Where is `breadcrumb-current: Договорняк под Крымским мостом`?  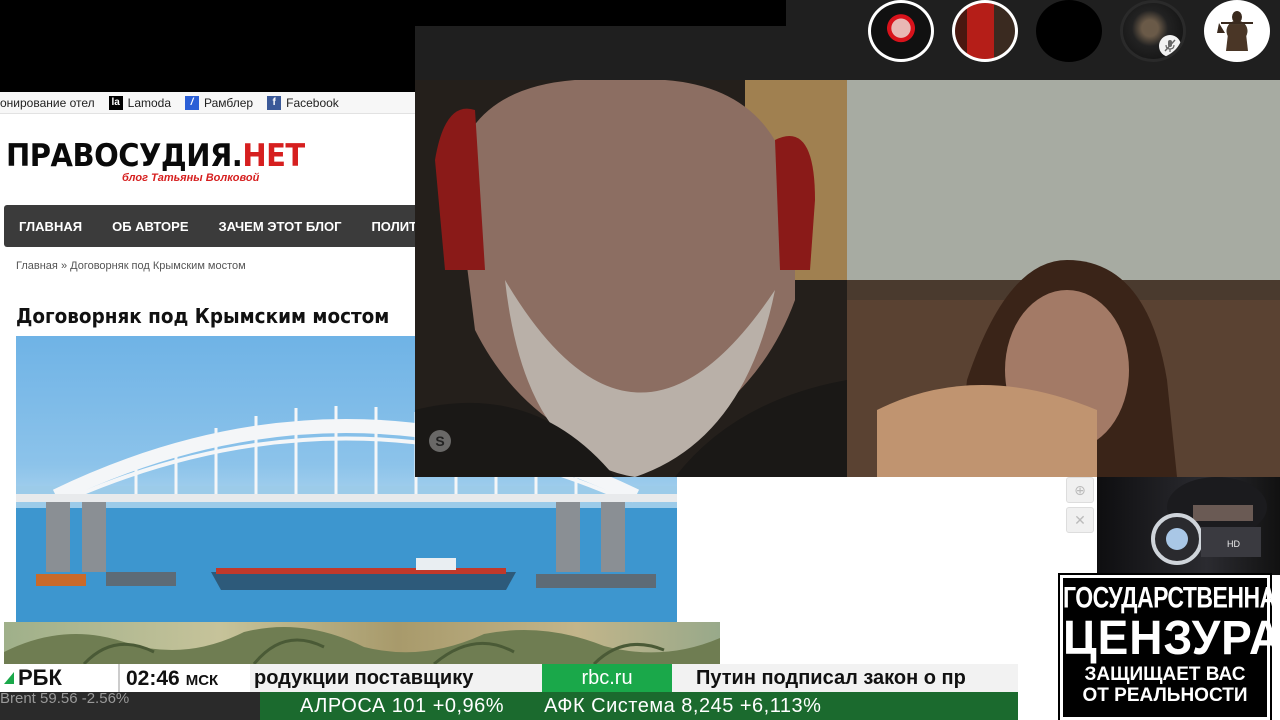
breadcrumb-current: Договорняк под Крымским мостом is located at coordinates (158, 266).